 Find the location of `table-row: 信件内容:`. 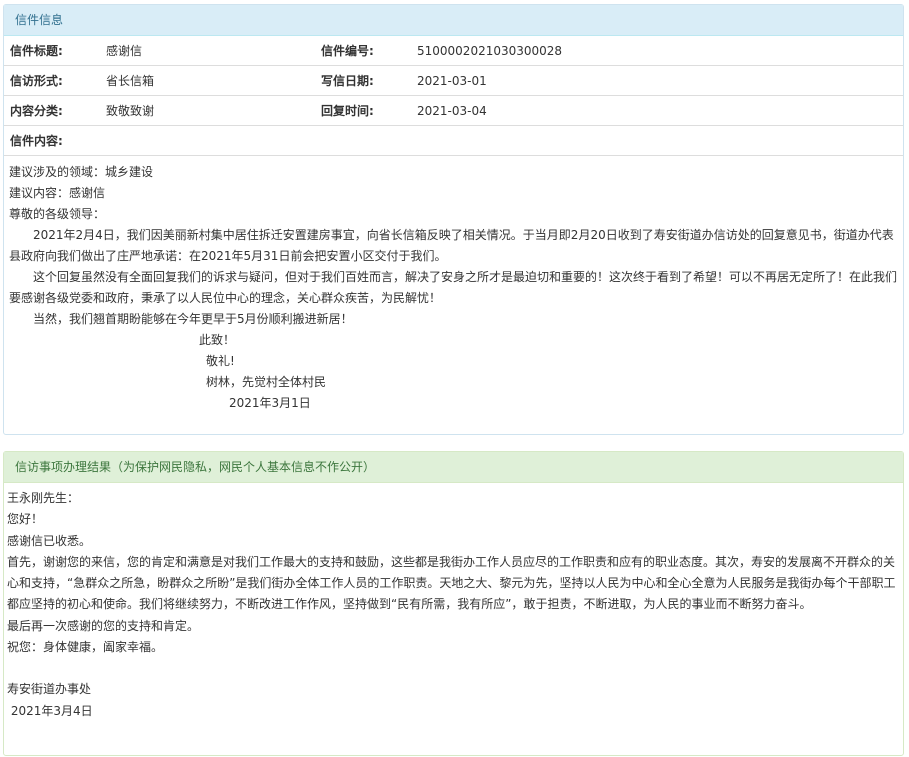

table-row: 信件内容: is located at coordinates (453, 140).